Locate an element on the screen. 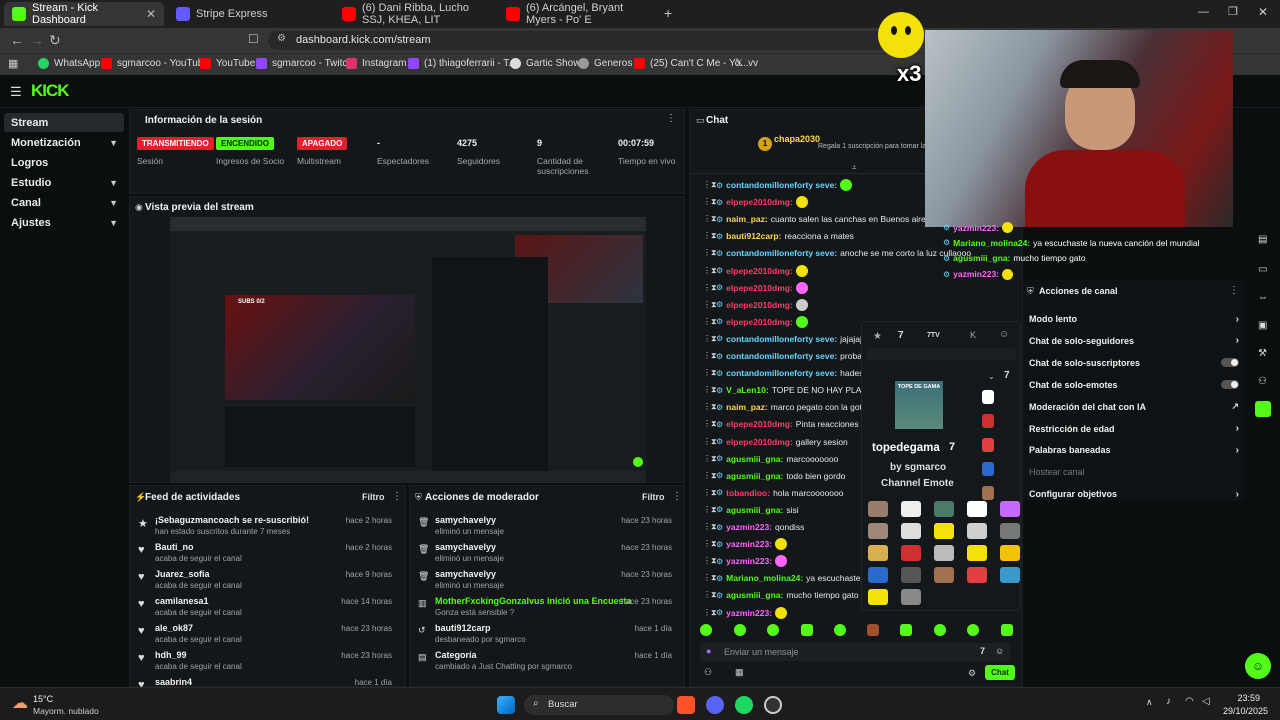 The width and height of the screenshot is (1280, 720). steam-icon is located at coordinates (773, 705).